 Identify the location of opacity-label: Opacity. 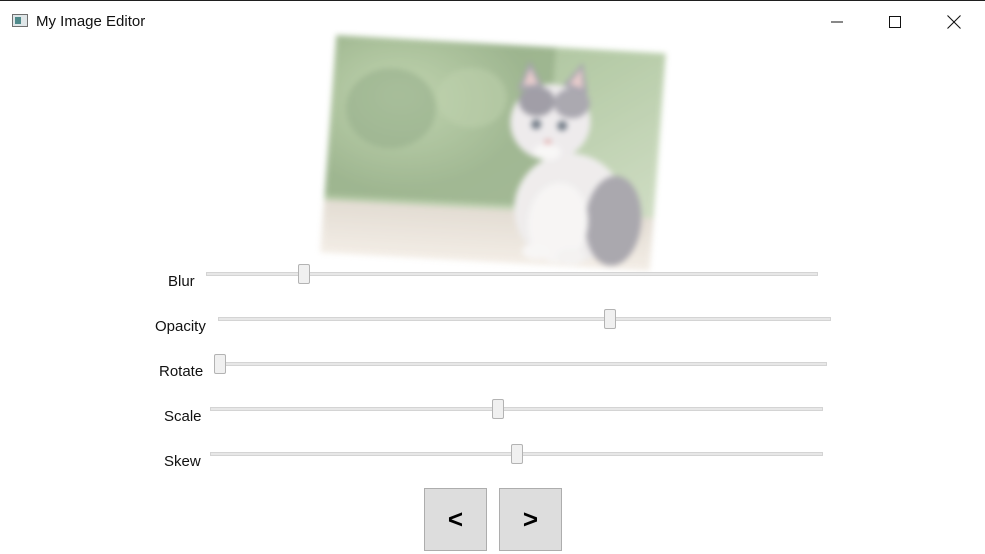
(180, 326).